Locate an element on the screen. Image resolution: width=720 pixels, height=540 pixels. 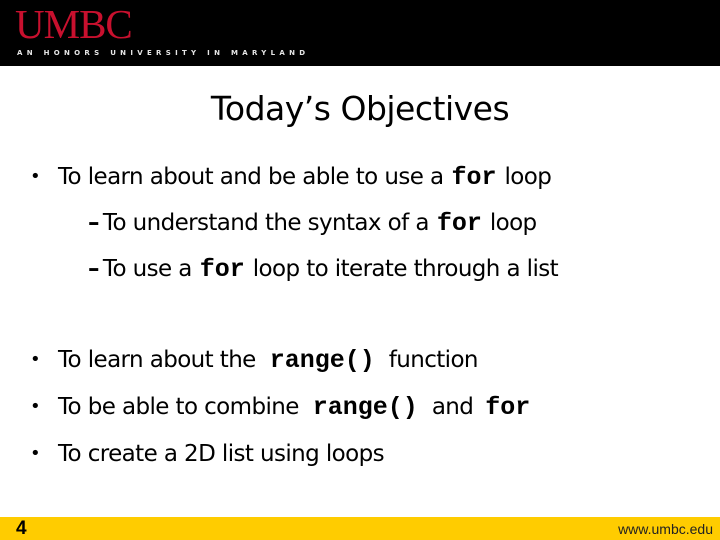
bullet-item: • To learn about the range() function is located at coordinates (254, 360).